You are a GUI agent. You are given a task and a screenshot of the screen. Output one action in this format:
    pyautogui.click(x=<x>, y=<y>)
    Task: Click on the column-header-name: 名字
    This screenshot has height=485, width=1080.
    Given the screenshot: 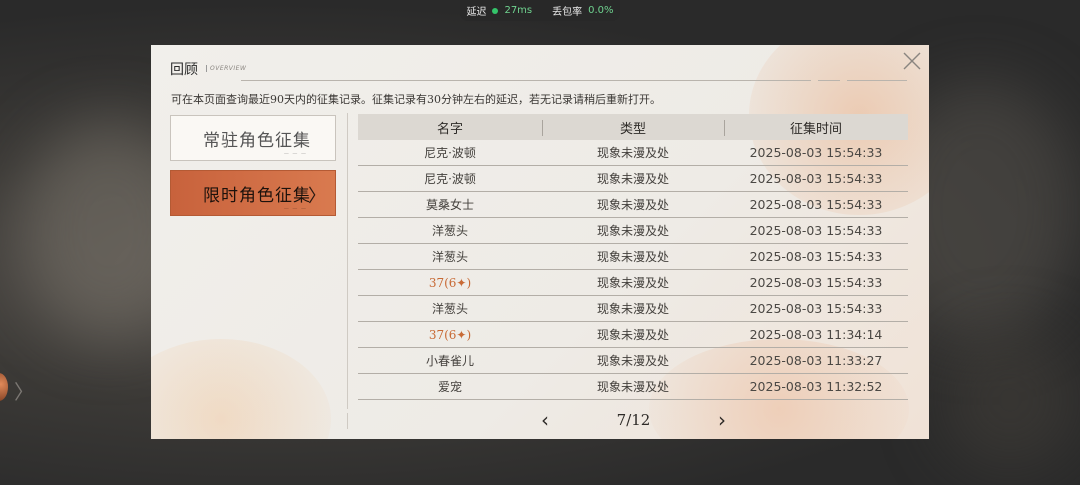 What is the action you would take?
    pyautogui.click(x=449, y=129)
    